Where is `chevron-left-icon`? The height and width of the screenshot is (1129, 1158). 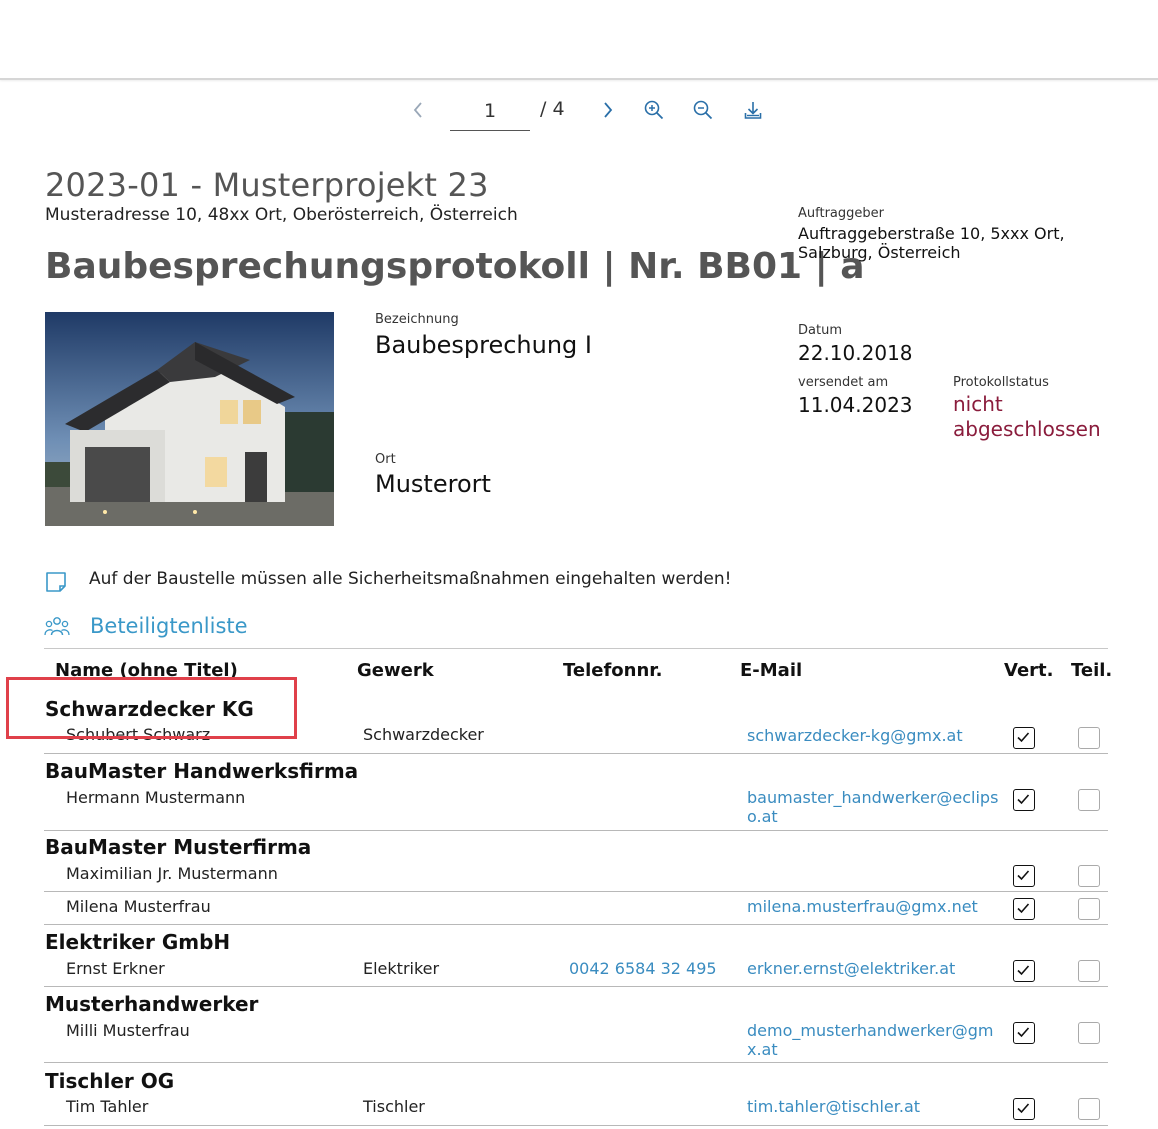
chevron-left-icon is located at coordinates (417, 110).